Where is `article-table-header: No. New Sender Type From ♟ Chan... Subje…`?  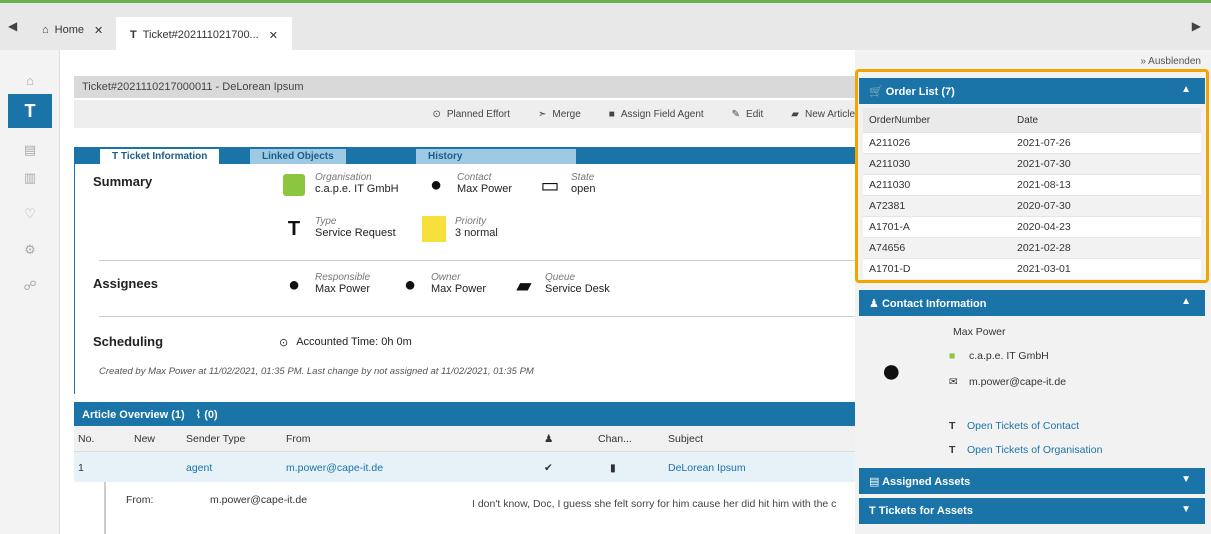 article-table-header: No. New Sender Type From ♟ Chan... Subje… is located at coordinates (464, 439).